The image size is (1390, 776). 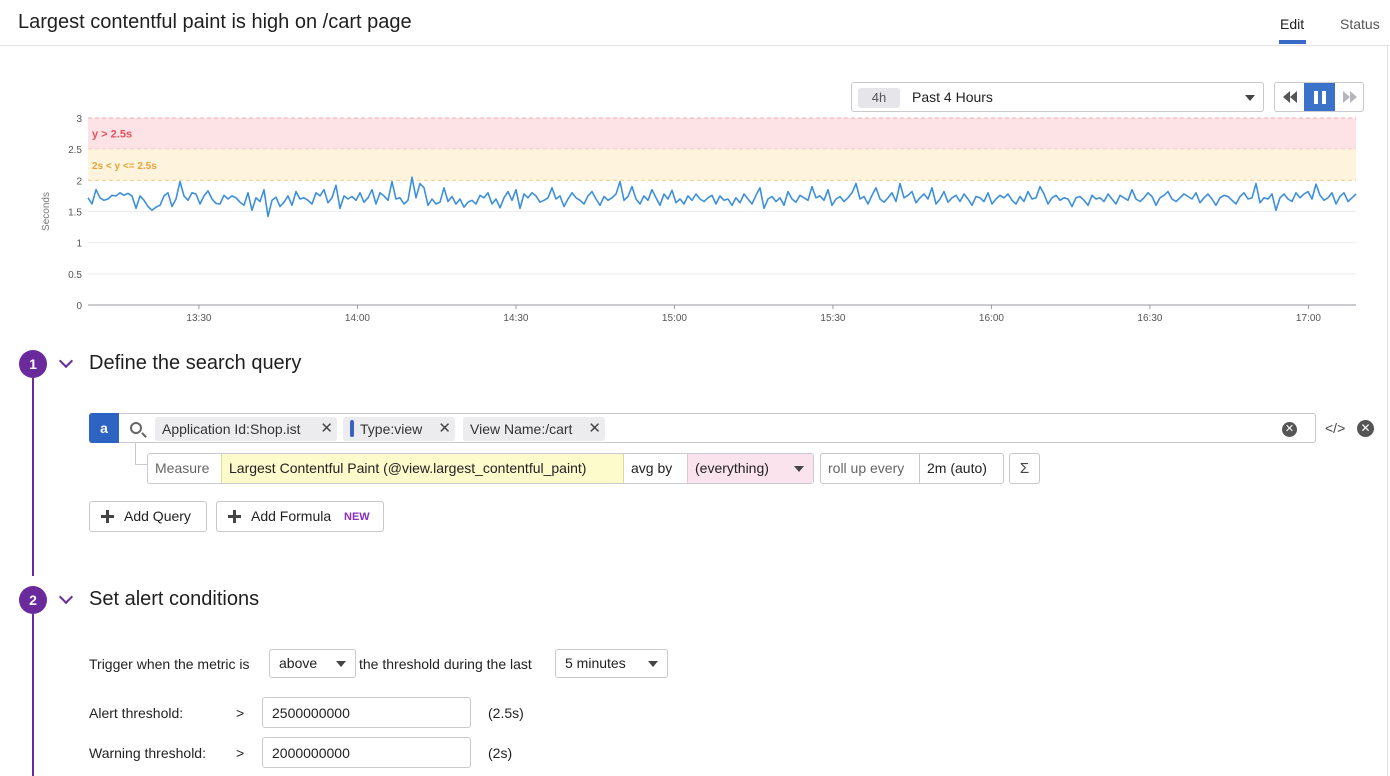 What do you see at coordinates (169, 664) in the screenshot?
I see `trigger-prefix-text: Trigger when the metric is` at bounding box center [169, 664].